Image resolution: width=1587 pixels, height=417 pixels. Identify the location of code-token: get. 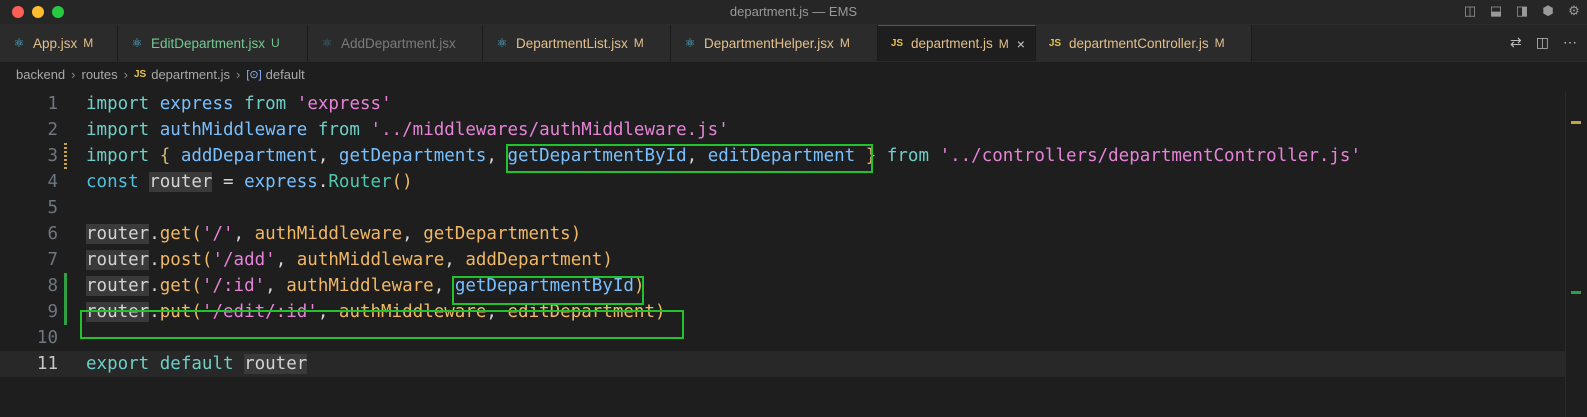
(175, 286).